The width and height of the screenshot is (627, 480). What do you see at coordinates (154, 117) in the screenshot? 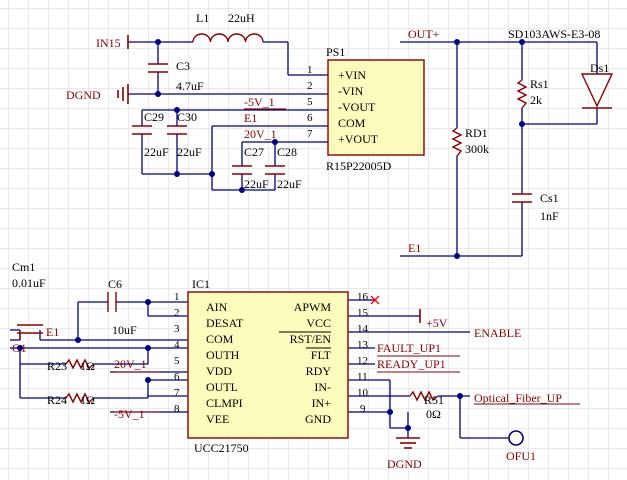
I see `c29-ref: C29` at bounding box center [154, 117].